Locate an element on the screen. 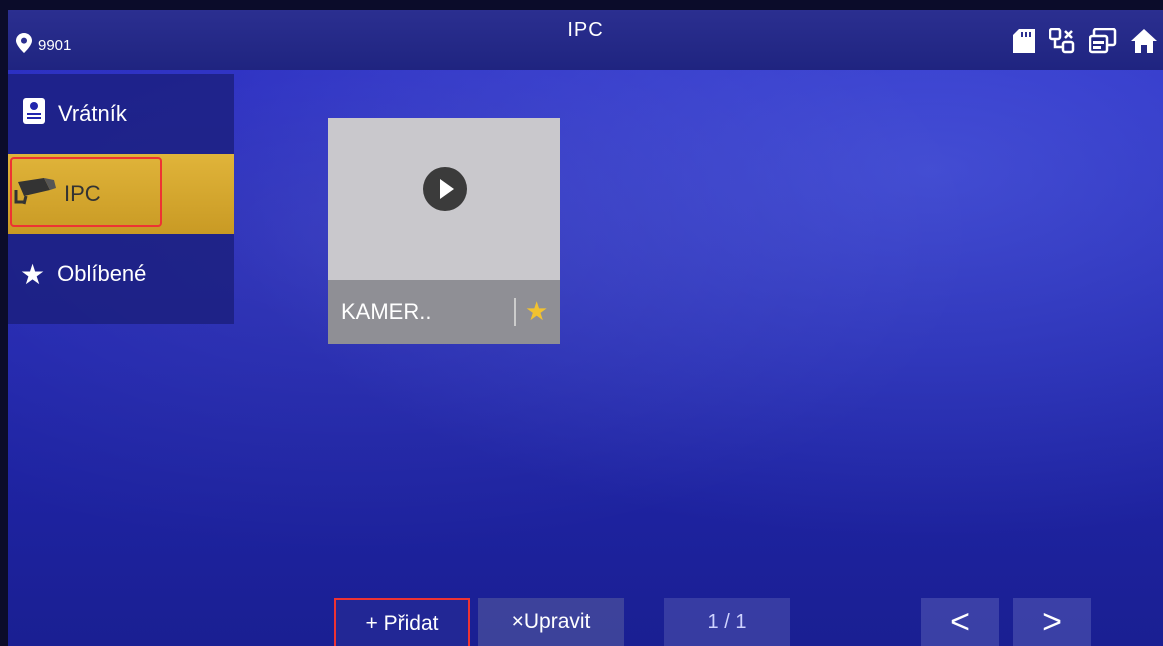  home-icon is located at coordinates (1144, 43).